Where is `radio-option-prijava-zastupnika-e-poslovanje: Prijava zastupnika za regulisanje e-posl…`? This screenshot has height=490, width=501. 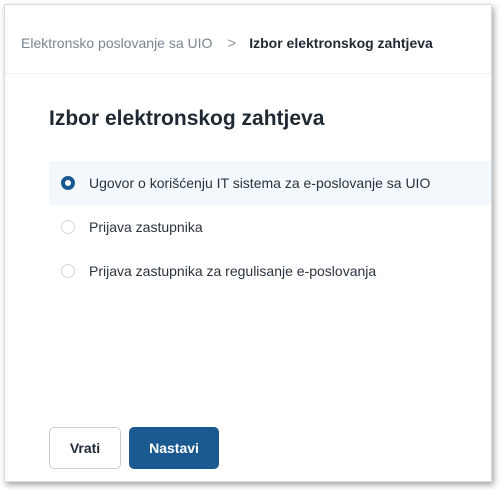 radio-option-prijava-zastupnika-e-poslovanje: Prijava zastupnika za regulisanje e-posl… is located at coordinates (270, 271).